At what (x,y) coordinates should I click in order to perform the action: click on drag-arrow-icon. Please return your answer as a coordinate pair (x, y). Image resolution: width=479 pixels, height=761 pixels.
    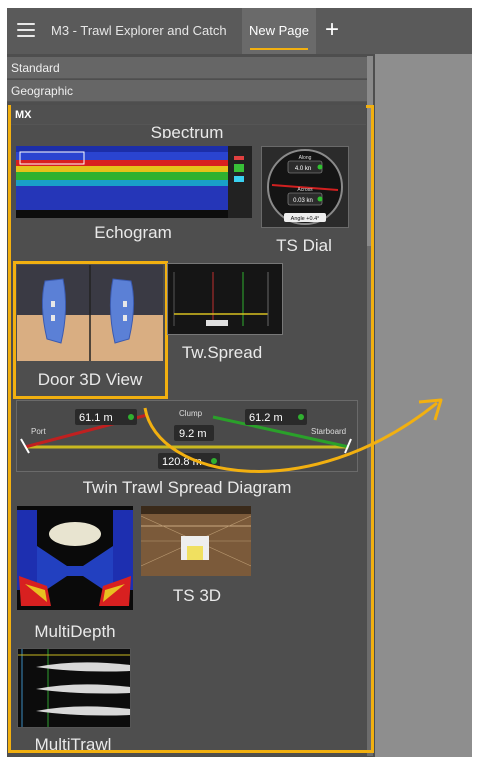
    Looking at the image, I should click on (293, 435).